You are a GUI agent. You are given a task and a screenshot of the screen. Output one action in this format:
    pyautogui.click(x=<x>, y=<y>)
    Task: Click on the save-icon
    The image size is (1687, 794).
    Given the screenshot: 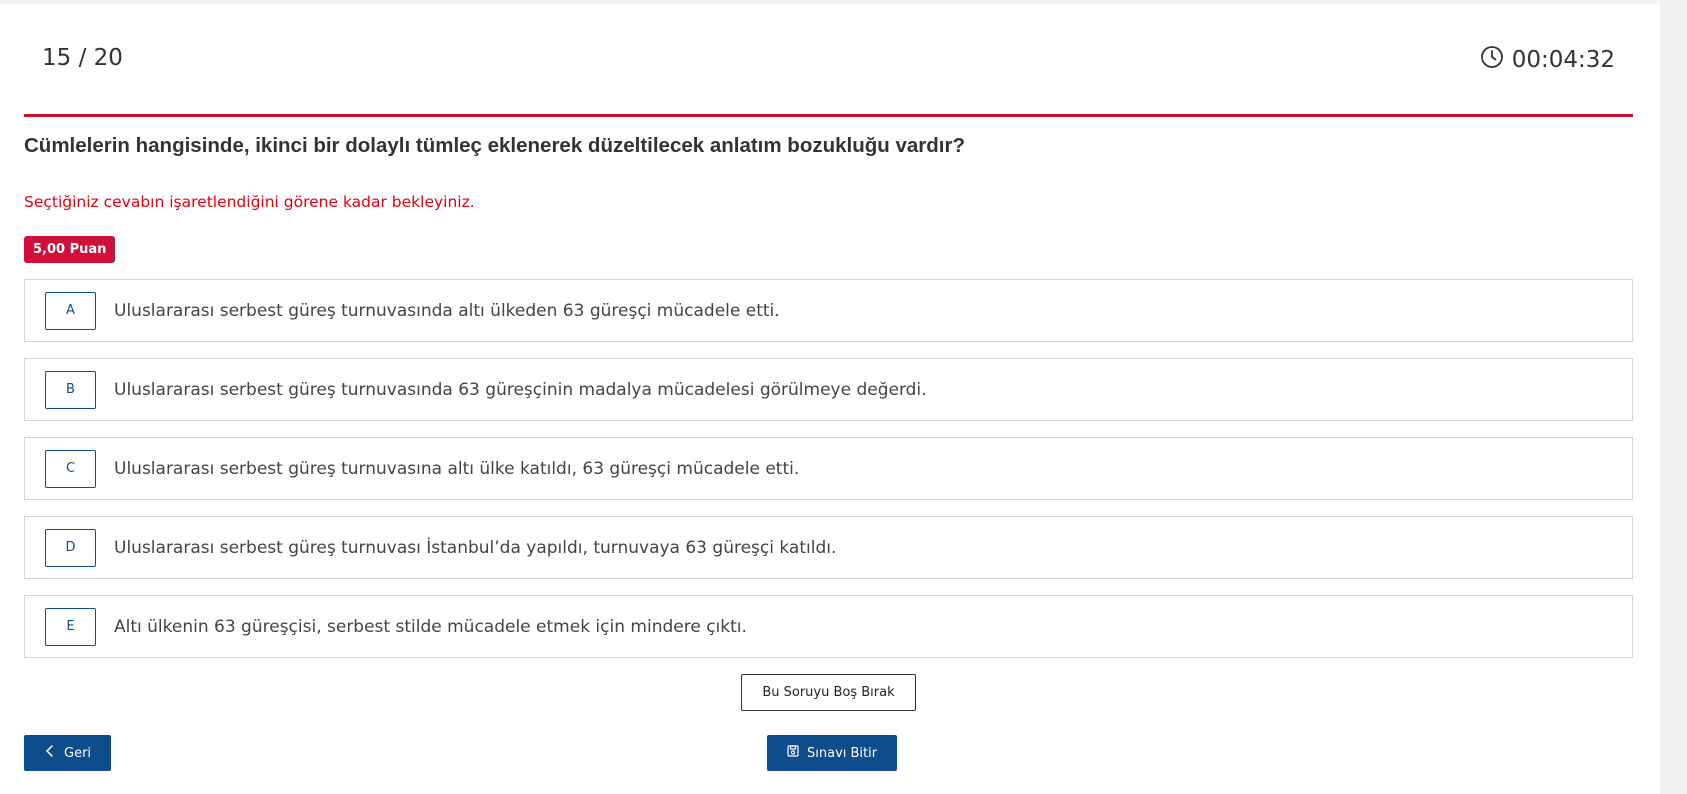 What is the action you would take?
    pyautogui.click(x=793, y=753)
    